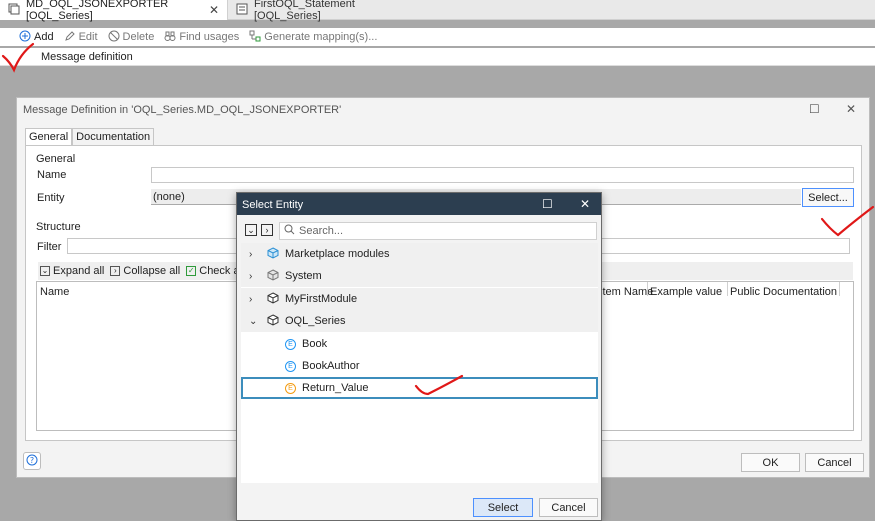 This screenshot has height=521, width=875. I want to click on collapse-all-icon: ›, so click(267, 230).